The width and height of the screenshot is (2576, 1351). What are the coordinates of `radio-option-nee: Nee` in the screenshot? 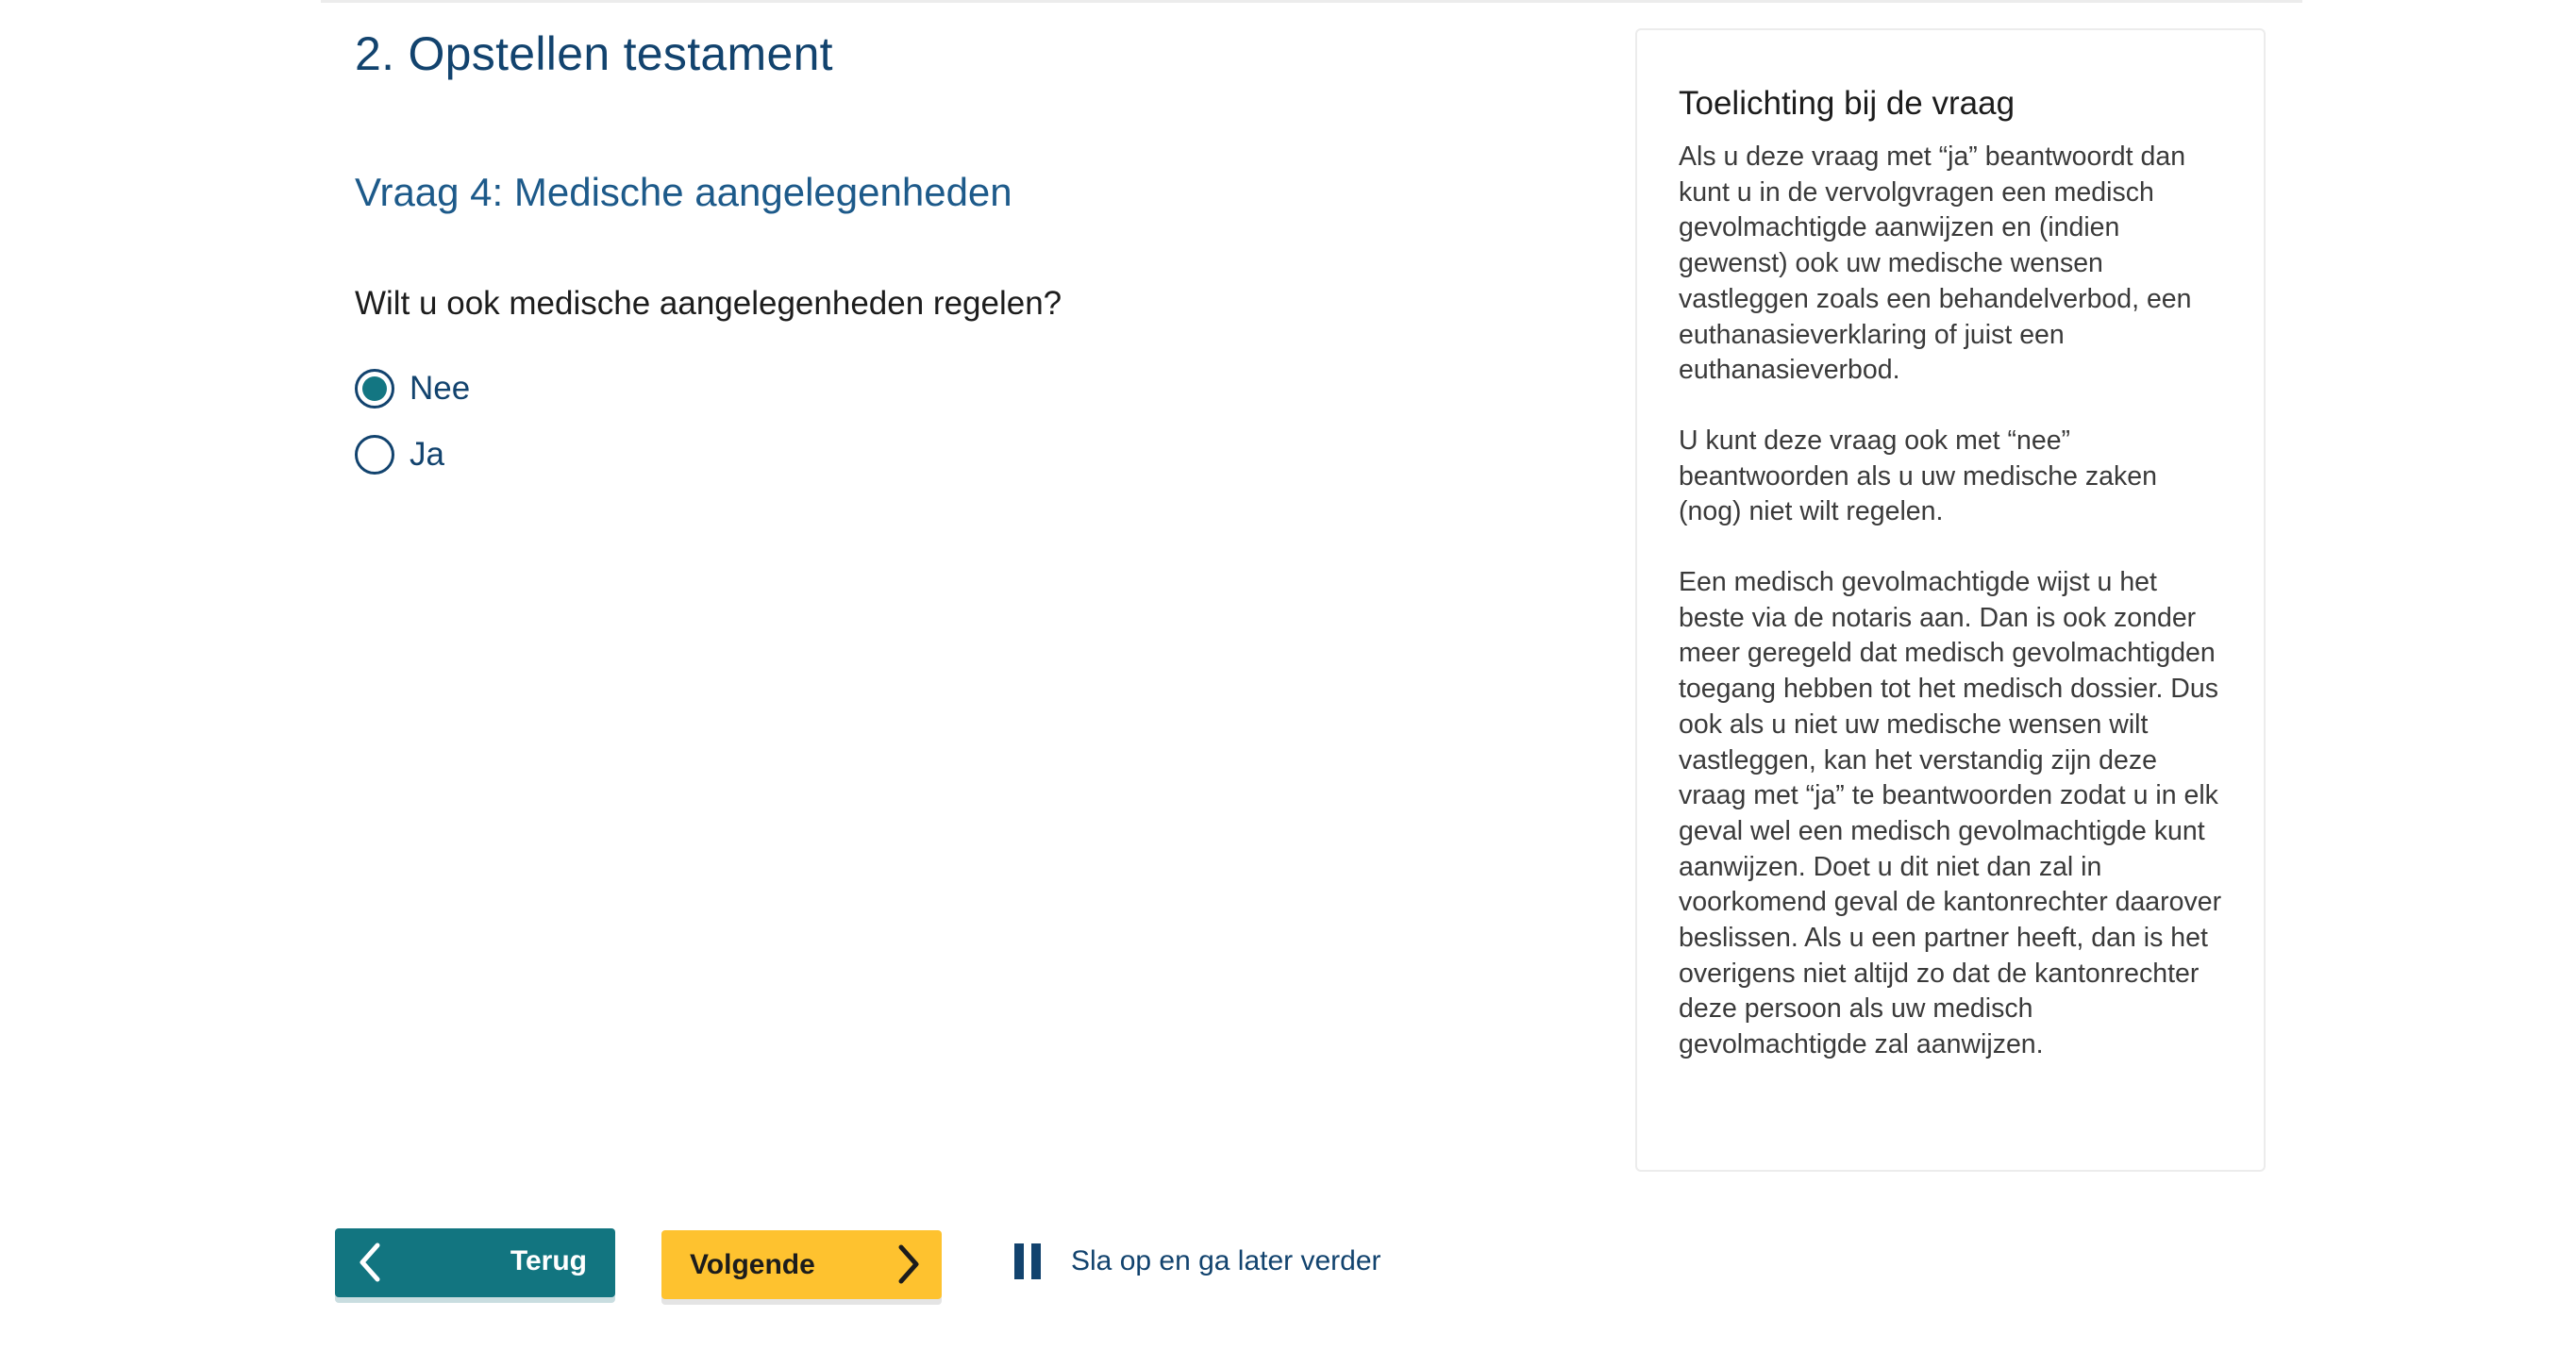 It's located at (412, 389).